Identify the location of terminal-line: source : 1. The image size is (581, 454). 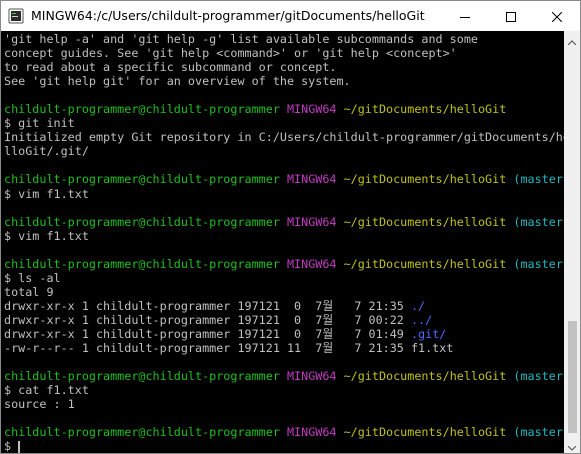
(284, 404).